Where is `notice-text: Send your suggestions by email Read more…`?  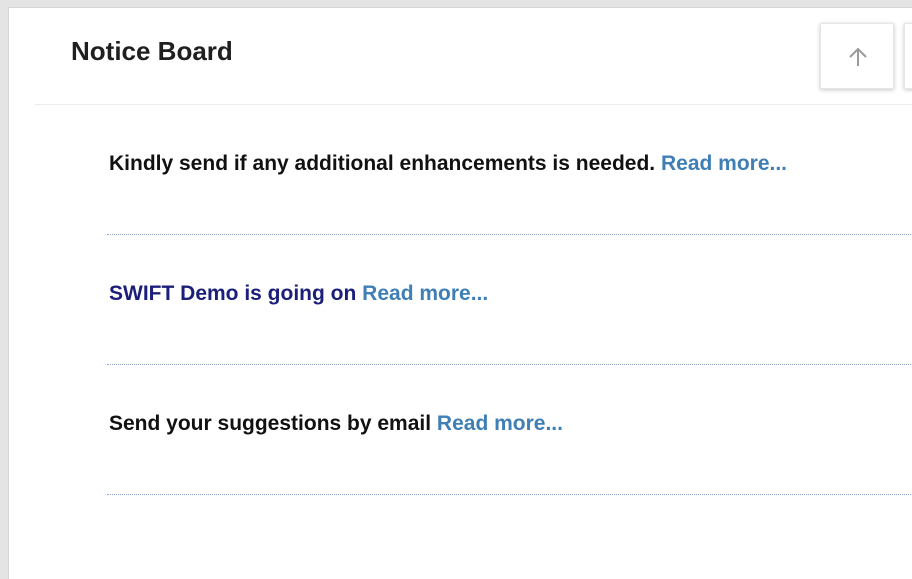
notice-text: Send your suggestions by email Read more… is located at coordinates (336, 424).